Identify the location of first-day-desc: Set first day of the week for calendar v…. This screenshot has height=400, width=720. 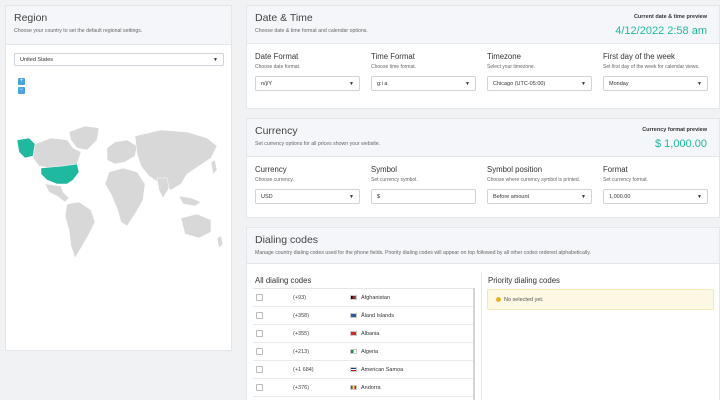
(651, 67).